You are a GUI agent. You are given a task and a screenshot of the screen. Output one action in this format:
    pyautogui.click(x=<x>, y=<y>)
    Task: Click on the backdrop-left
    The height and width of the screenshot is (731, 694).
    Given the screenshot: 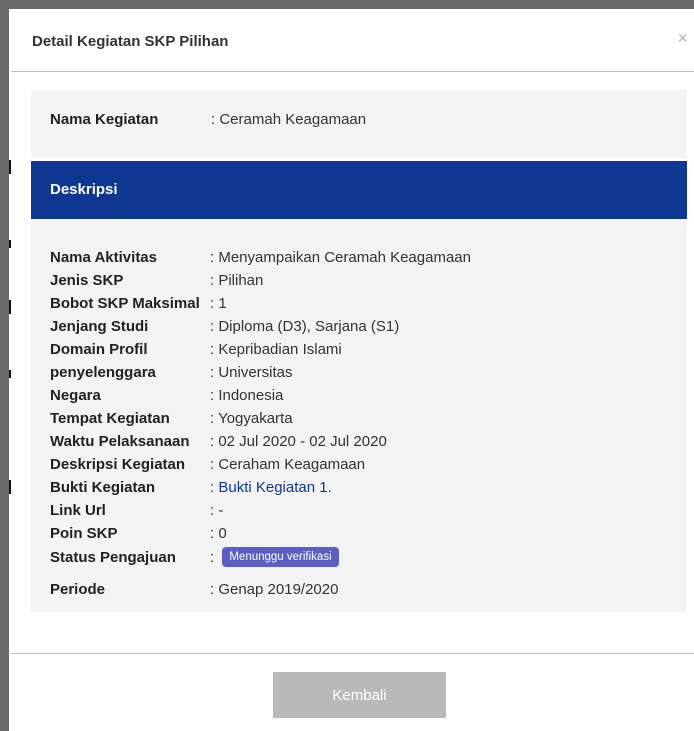 What is the action you would take?
    pyautogui.click(x=6, y=365)
    